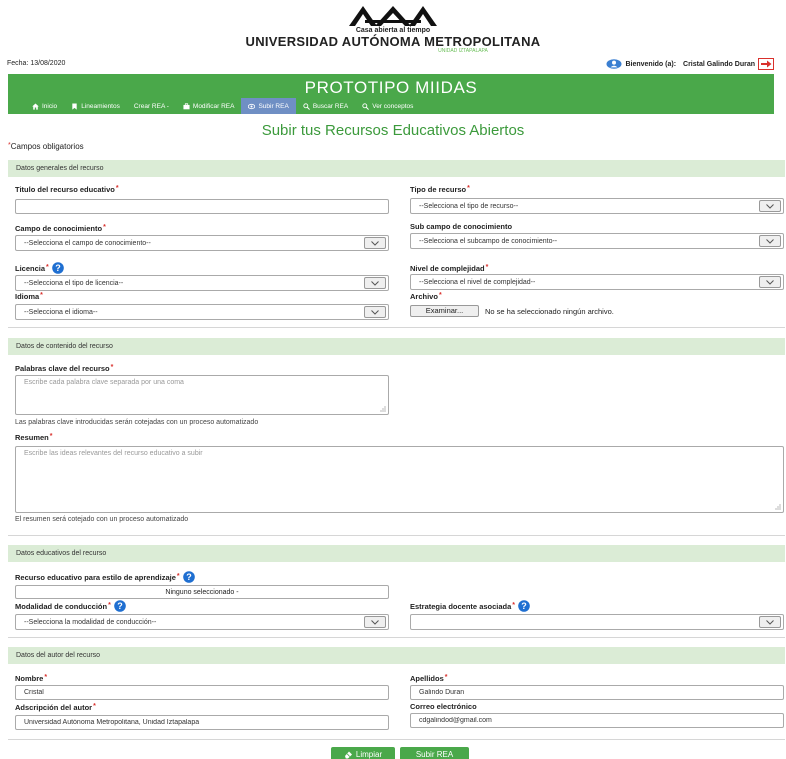 The width and height of the screenshot is (786, 759). What do you see at coordinates (440, 189) in the screenshot?
I see `type-label: Tipo de recurso *` at bounding box center [440, 189].